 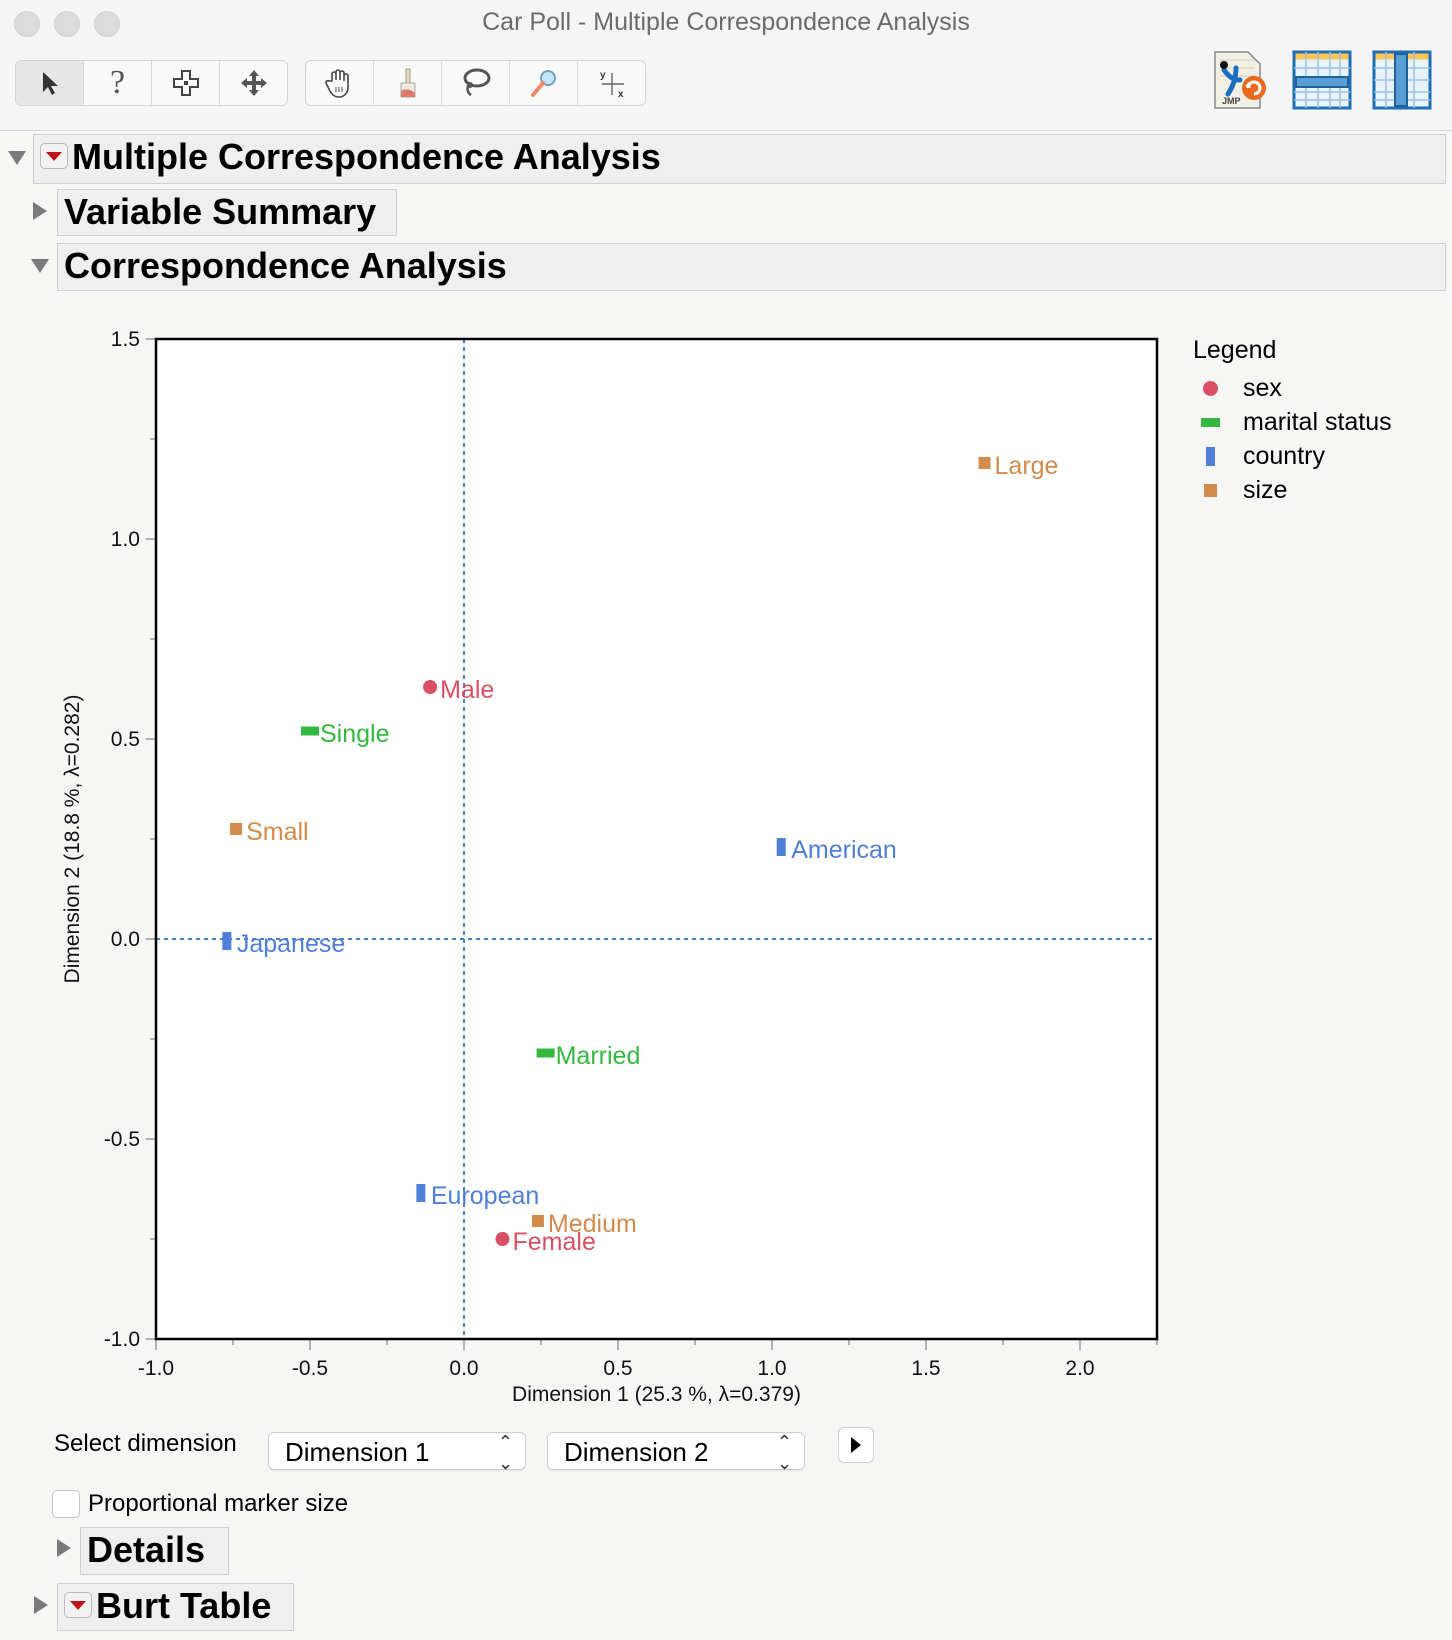 What do you see at coordinates (125, 939) in the screenshot?
I see `y-tick-label: 0.0` at bounding box center [125, 939].